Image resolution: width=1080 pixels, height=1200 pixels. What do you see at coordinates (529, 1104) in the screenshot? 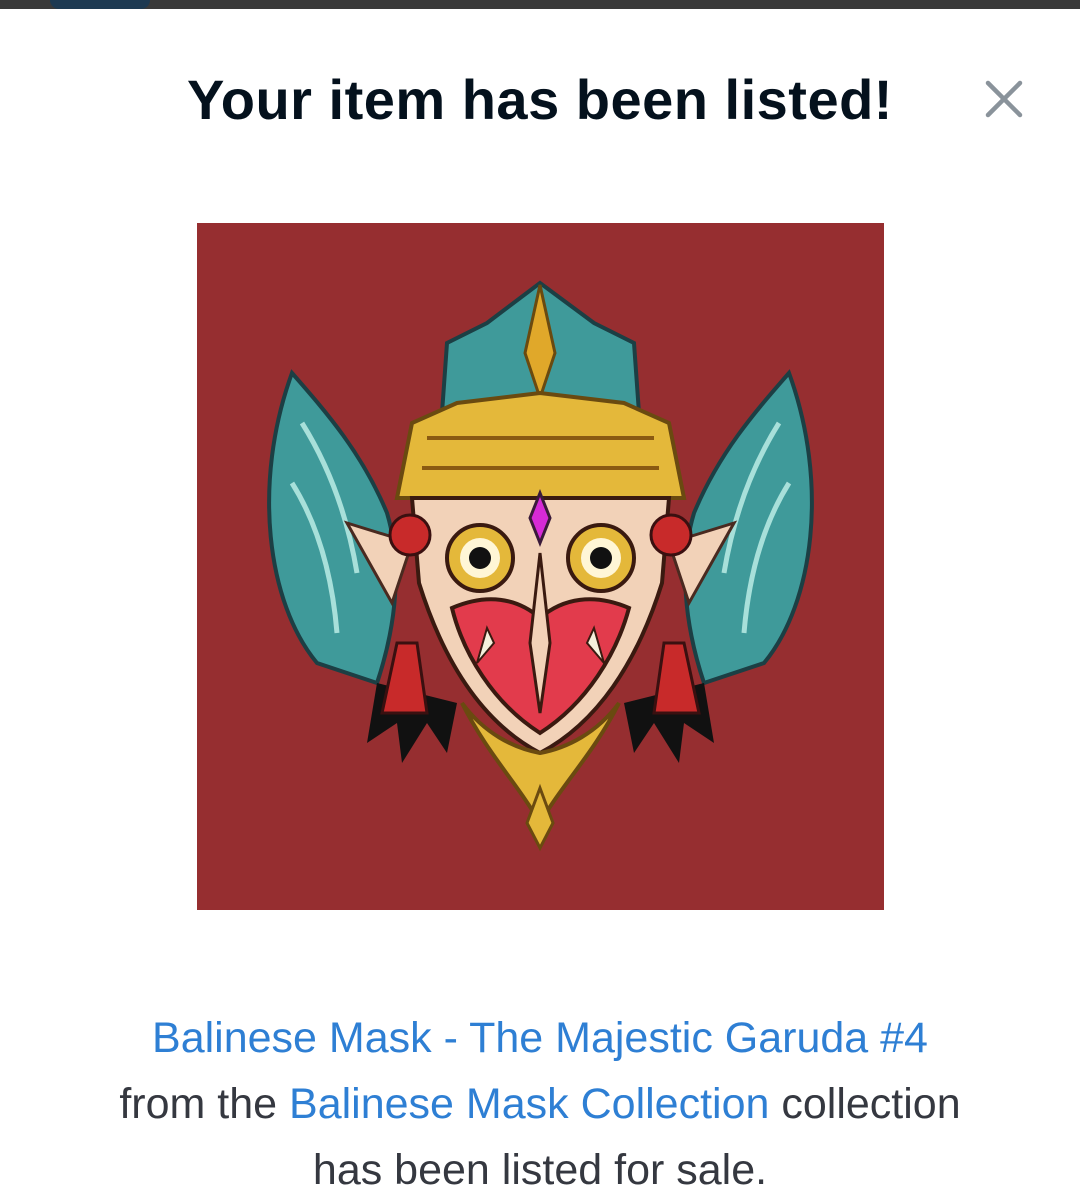
I see `collection-link: Balinese Mask Collection` at bounding box center [529, 1104].